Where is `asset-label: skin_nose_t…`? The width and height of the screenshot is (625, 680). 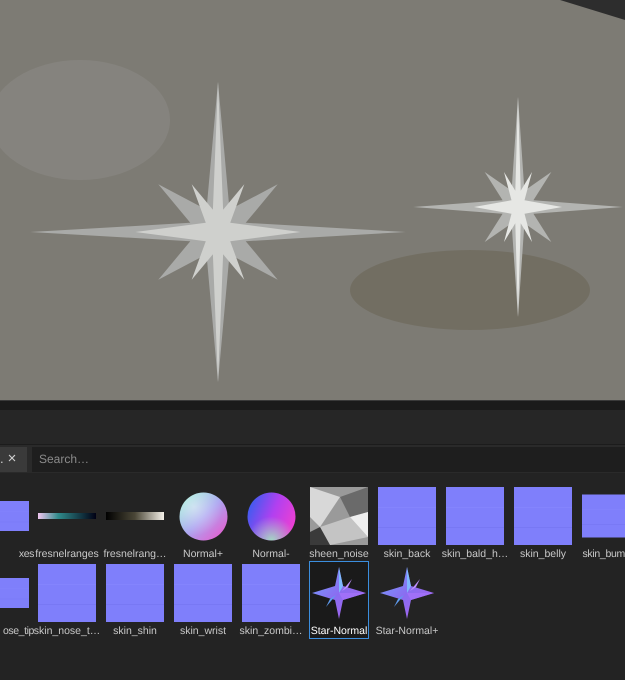 asset-label: skin_nose_t… is located at coordinates (67, 631).